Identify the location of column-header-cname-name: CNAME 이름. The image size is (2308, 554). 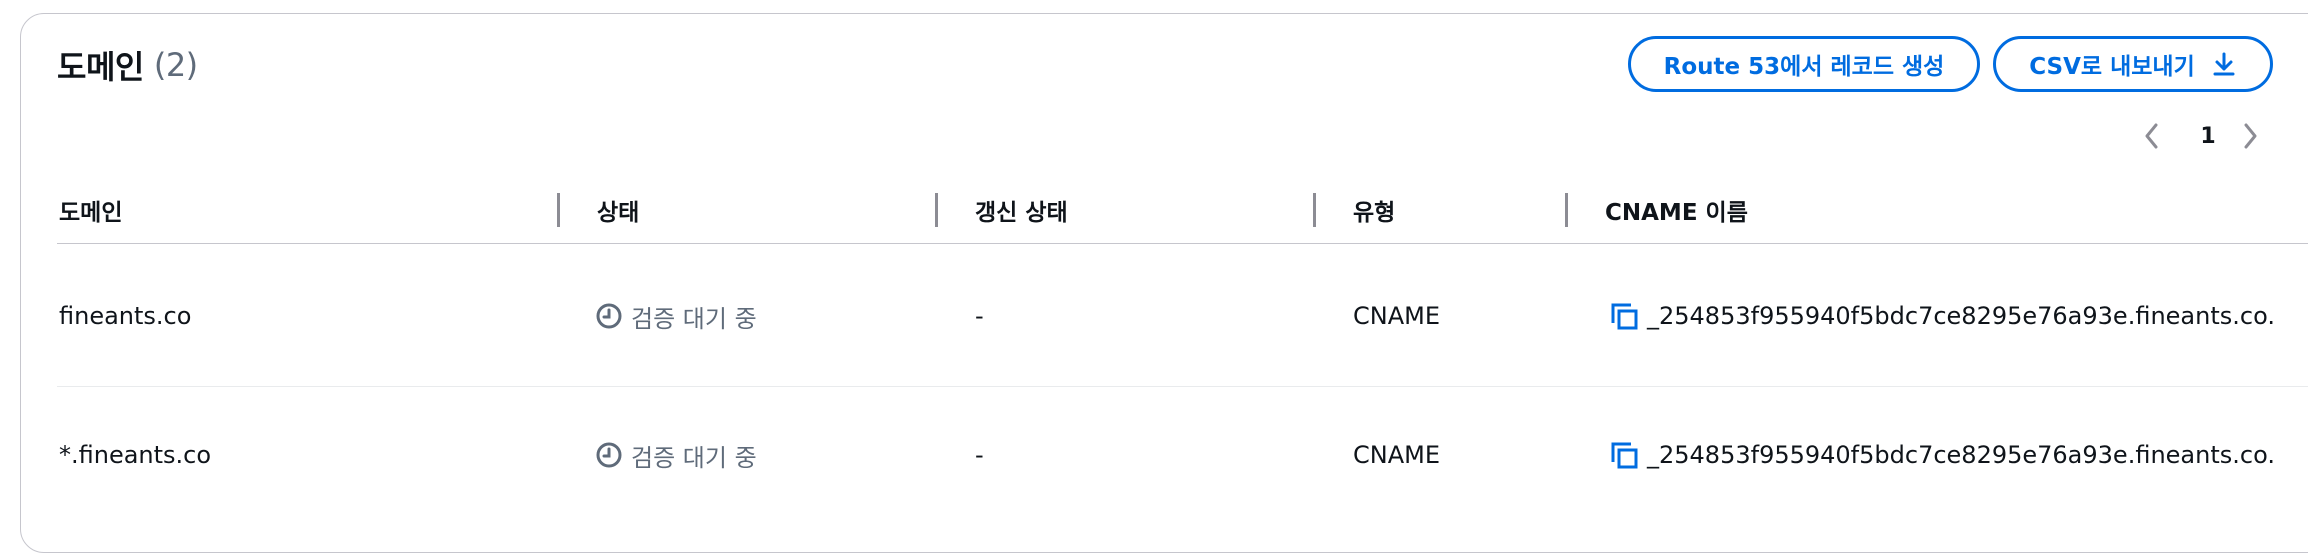
(1676, 210).